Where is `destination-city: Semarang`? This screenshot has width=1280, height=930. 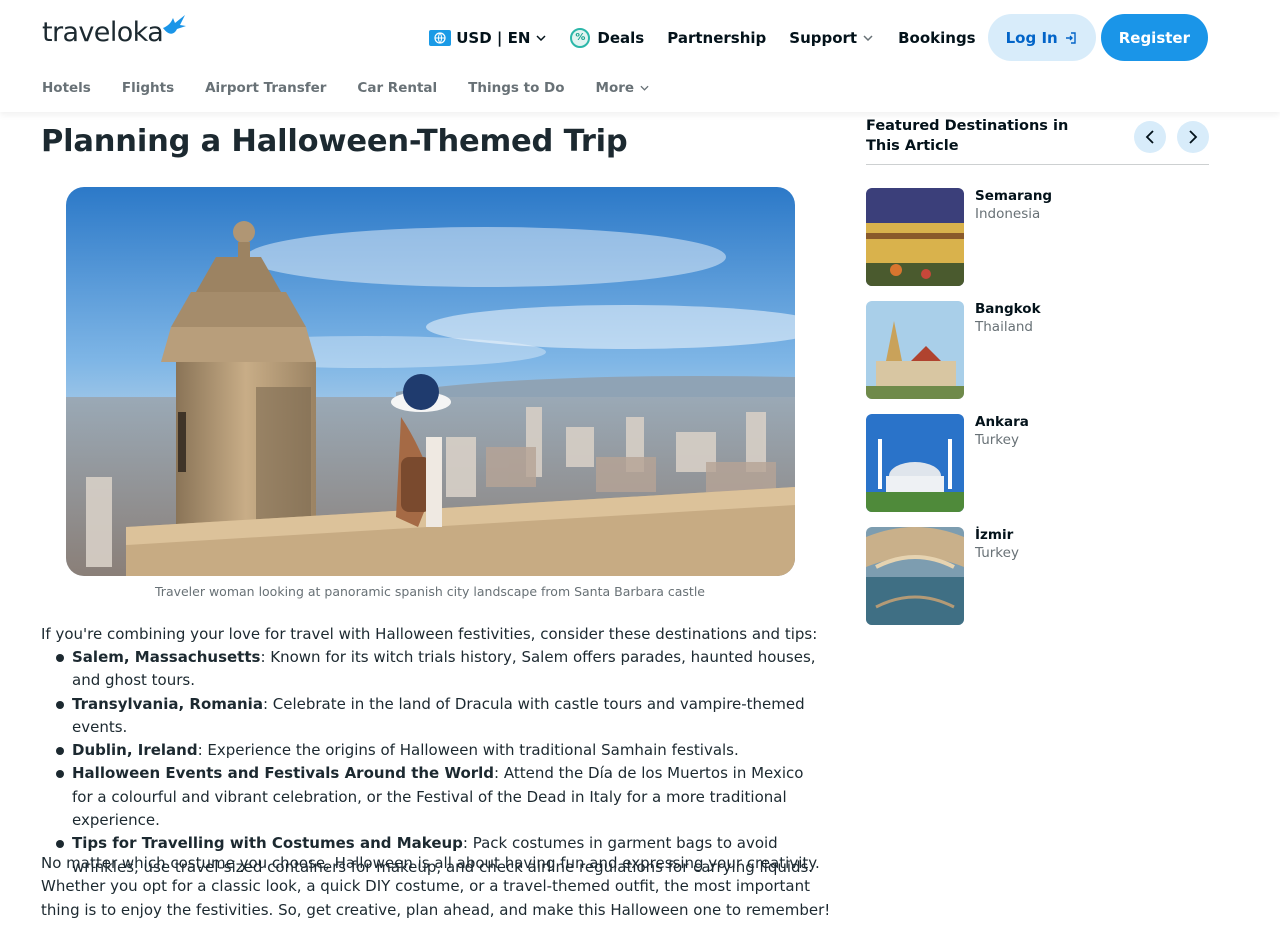
destination-city: Semarang is located at coordinates (1014, 196).